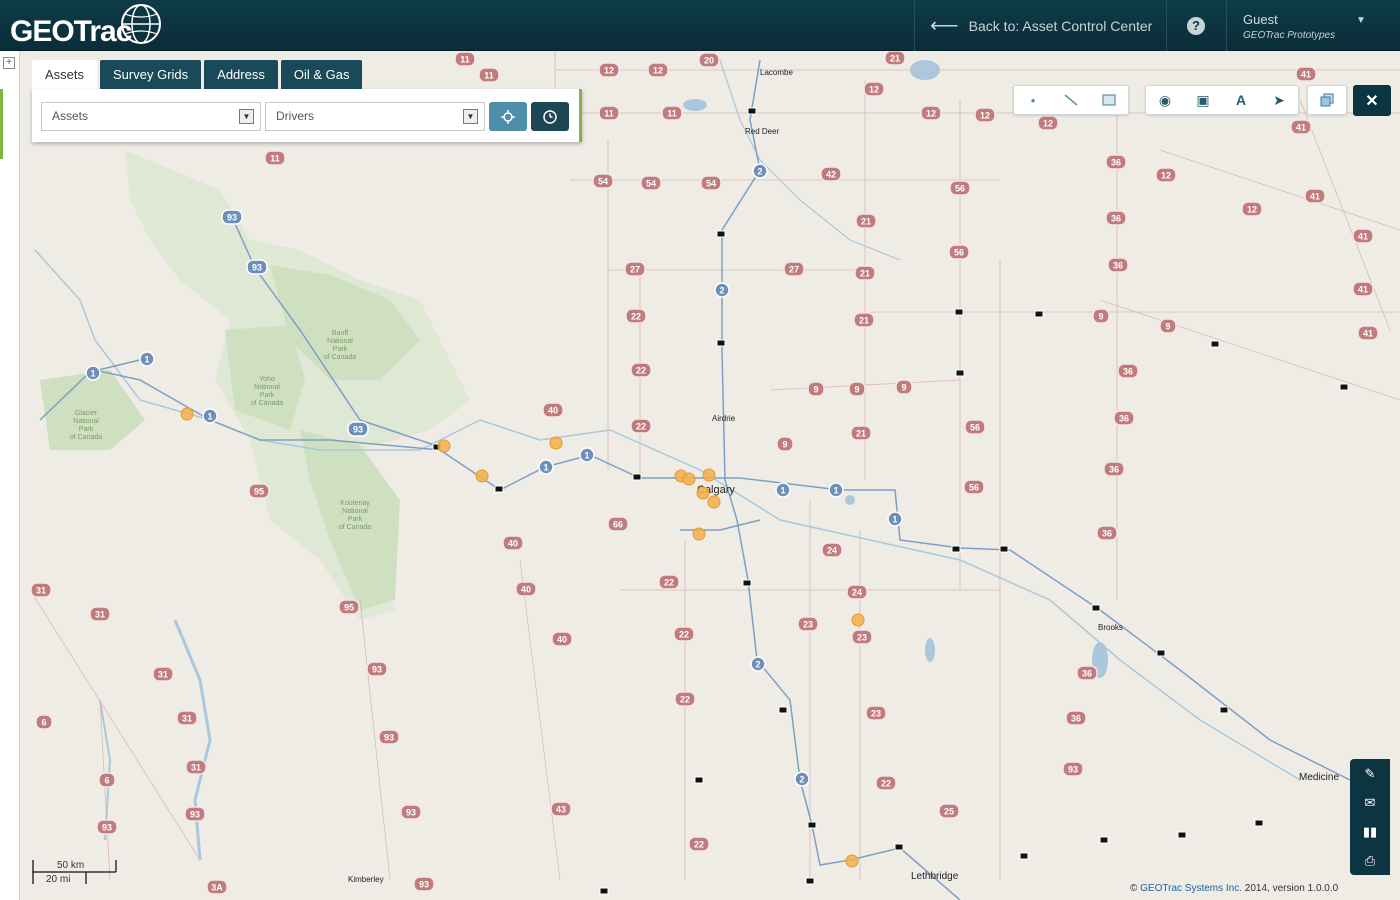 This screenshot has height=900, width=1400. Describe the element at coordinates (808, 624) in the screenshot. I see `highway-shield: 23` at that location.